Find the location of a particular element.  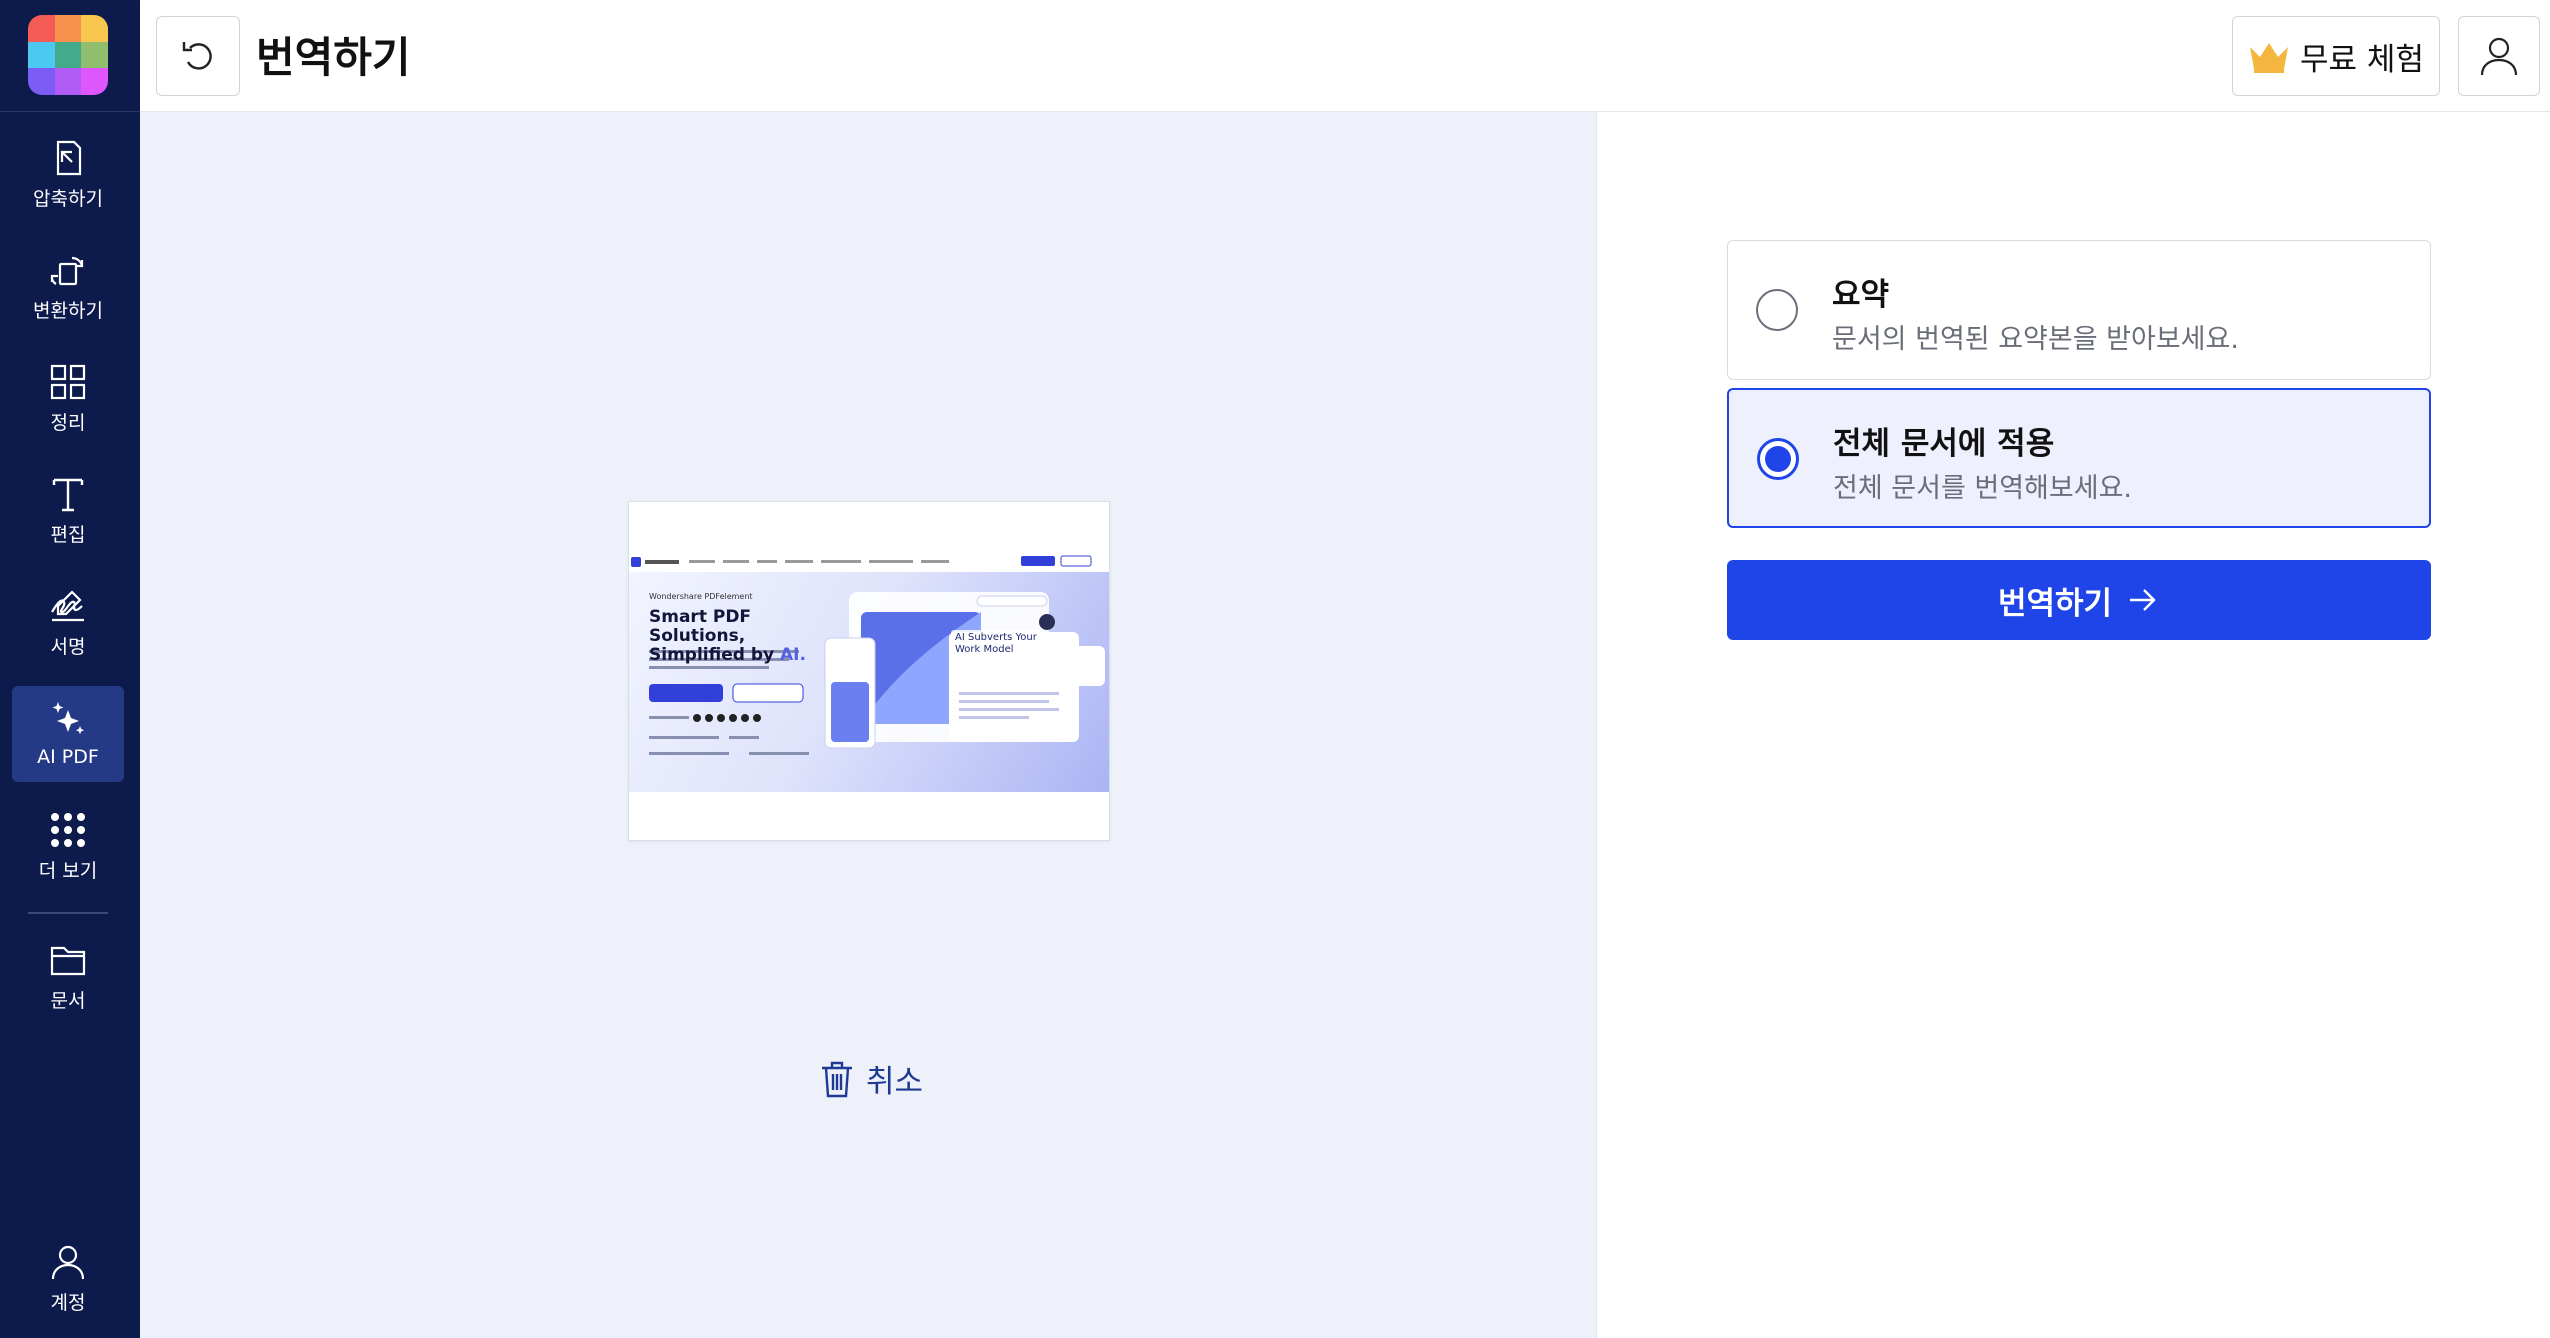

trash-icon is located at coordinates (837, 1079).